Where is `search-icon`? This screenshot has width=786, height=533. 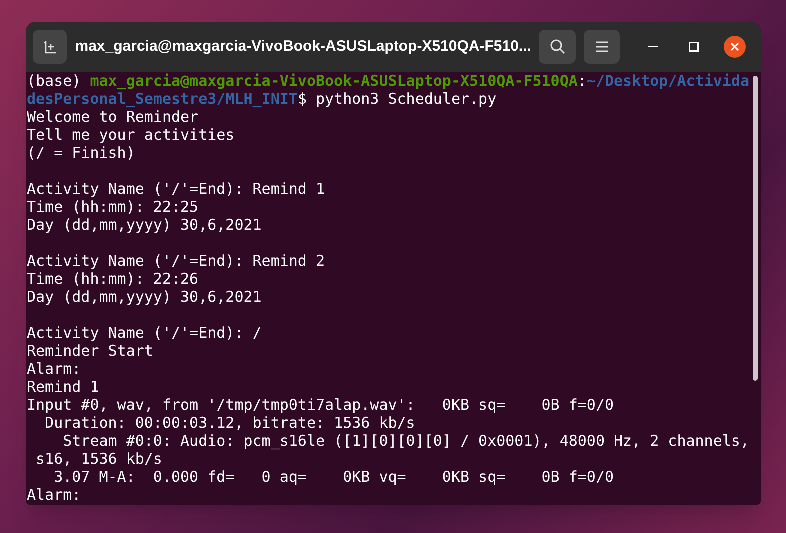 search-icon is located at coordinates (558, 47).